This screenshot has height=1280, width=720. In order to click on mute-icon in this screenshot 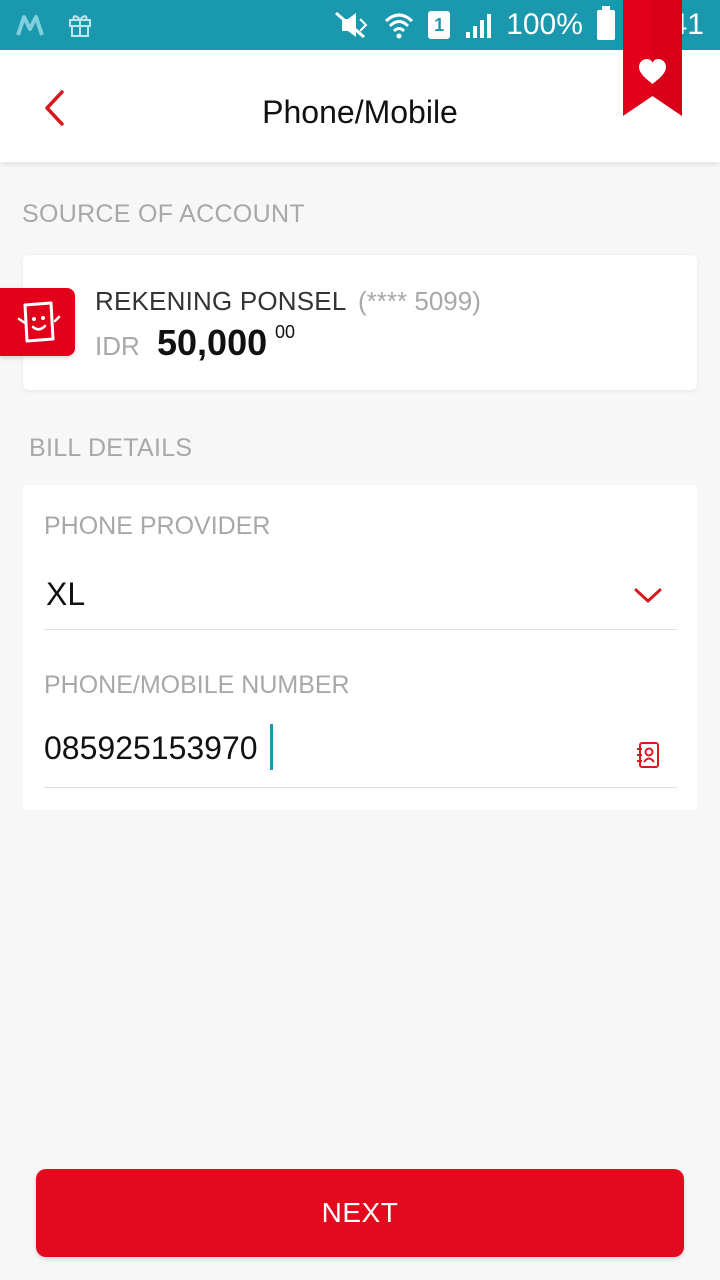, I will do `click(350, 25)`.